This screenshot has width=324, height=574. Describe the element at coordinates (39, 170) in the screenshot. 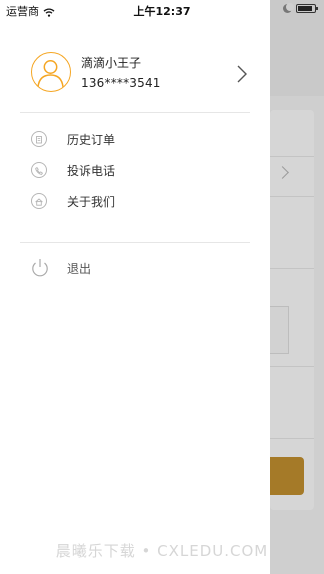

I see `phone-icon` at that location.